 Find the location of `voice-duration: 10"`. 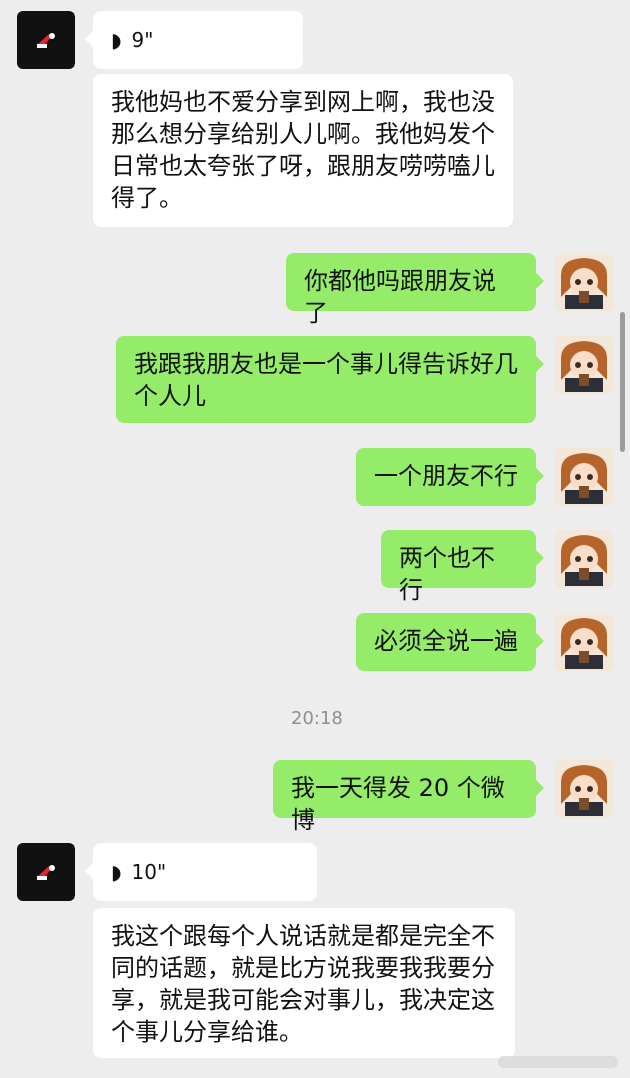

voice-duration: 10" is located at coordinates (149, 872).